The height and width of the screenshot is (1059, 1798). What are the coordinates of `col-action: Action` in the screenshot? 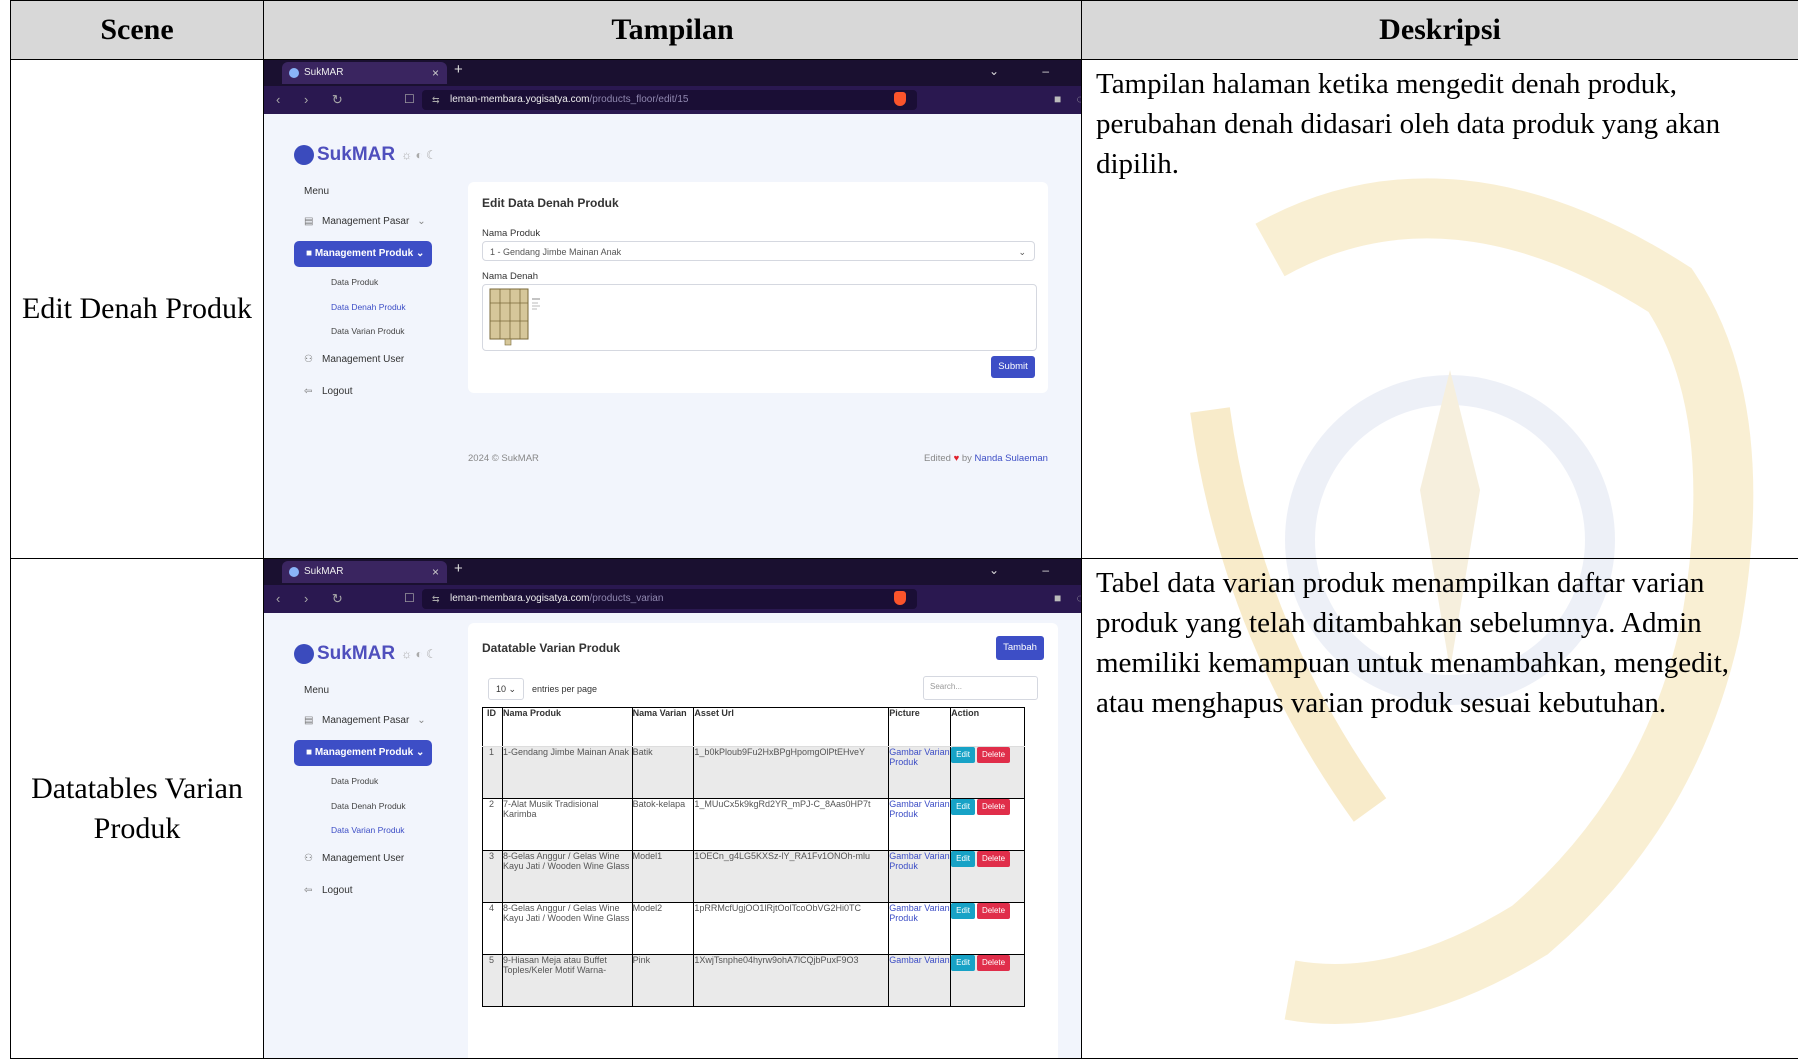 It's located at (988, 727).